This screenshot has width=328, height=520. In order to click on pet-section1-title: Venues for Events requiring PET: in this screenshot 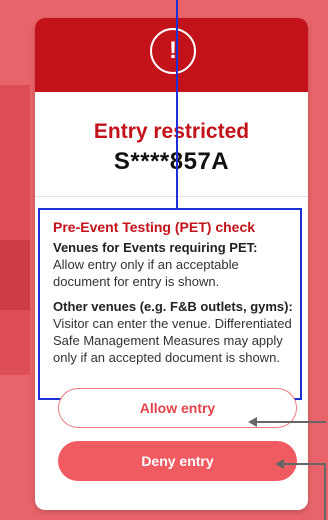, I will do `click(155, 247)`.